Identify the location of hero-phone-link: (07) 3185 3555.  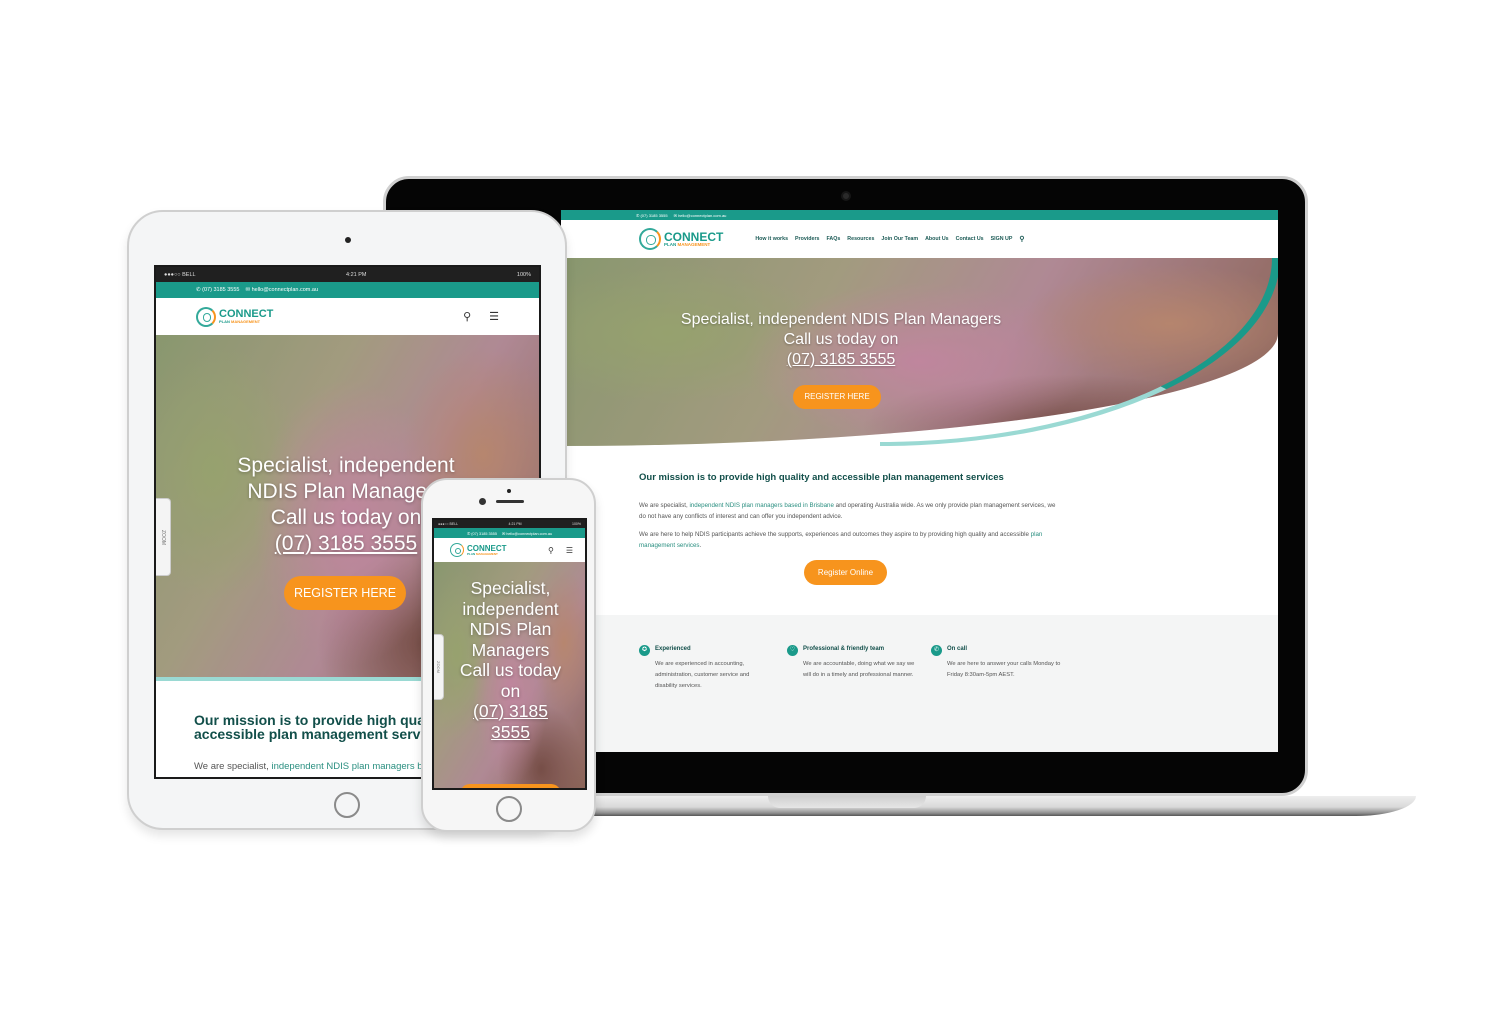
(841, 360).